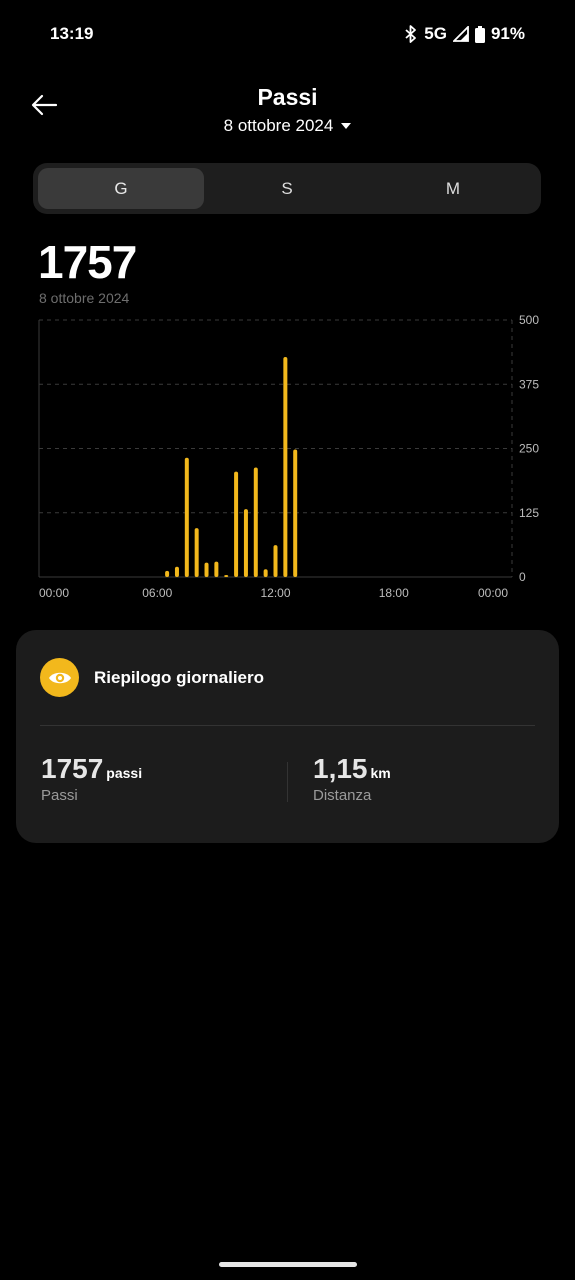  Describe the element at coordinates (460, 34) in the screenshot. I see `signal-icon` at that location.